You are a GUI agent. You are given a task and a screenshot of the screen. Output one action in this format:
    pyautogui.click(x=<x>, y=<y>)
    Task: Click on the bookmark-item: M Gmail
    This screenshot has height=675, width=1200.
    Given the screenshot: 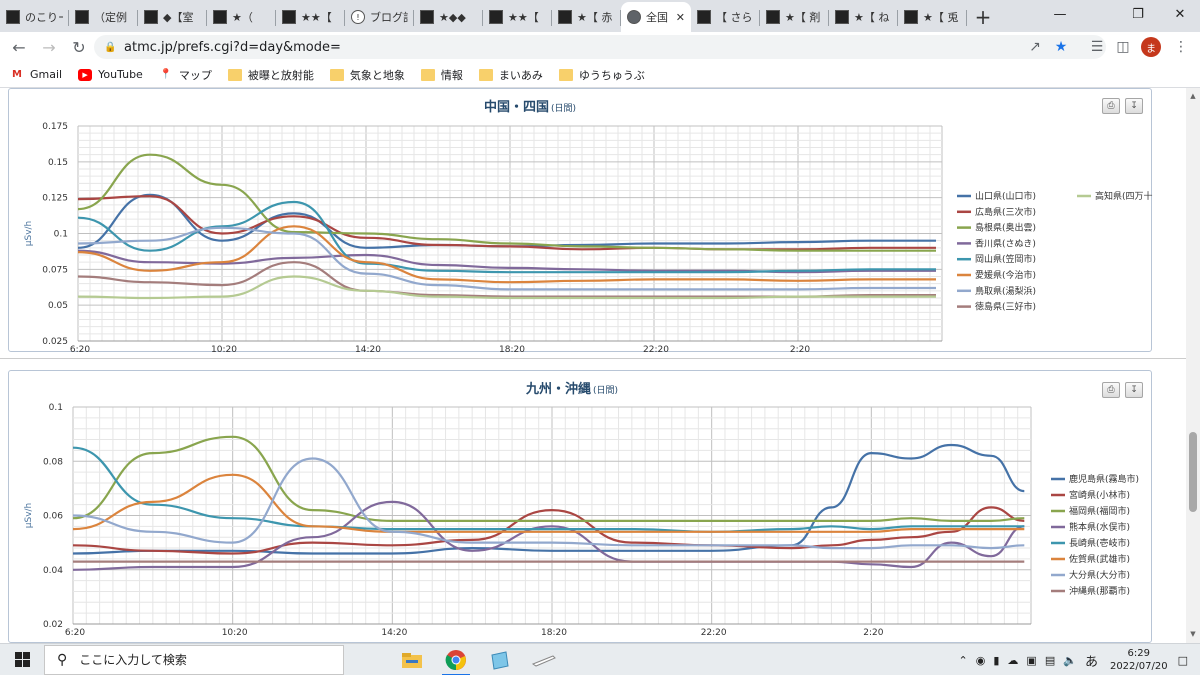 What is the action you would take?
    pyautogui.click(x=36, y=74)
    